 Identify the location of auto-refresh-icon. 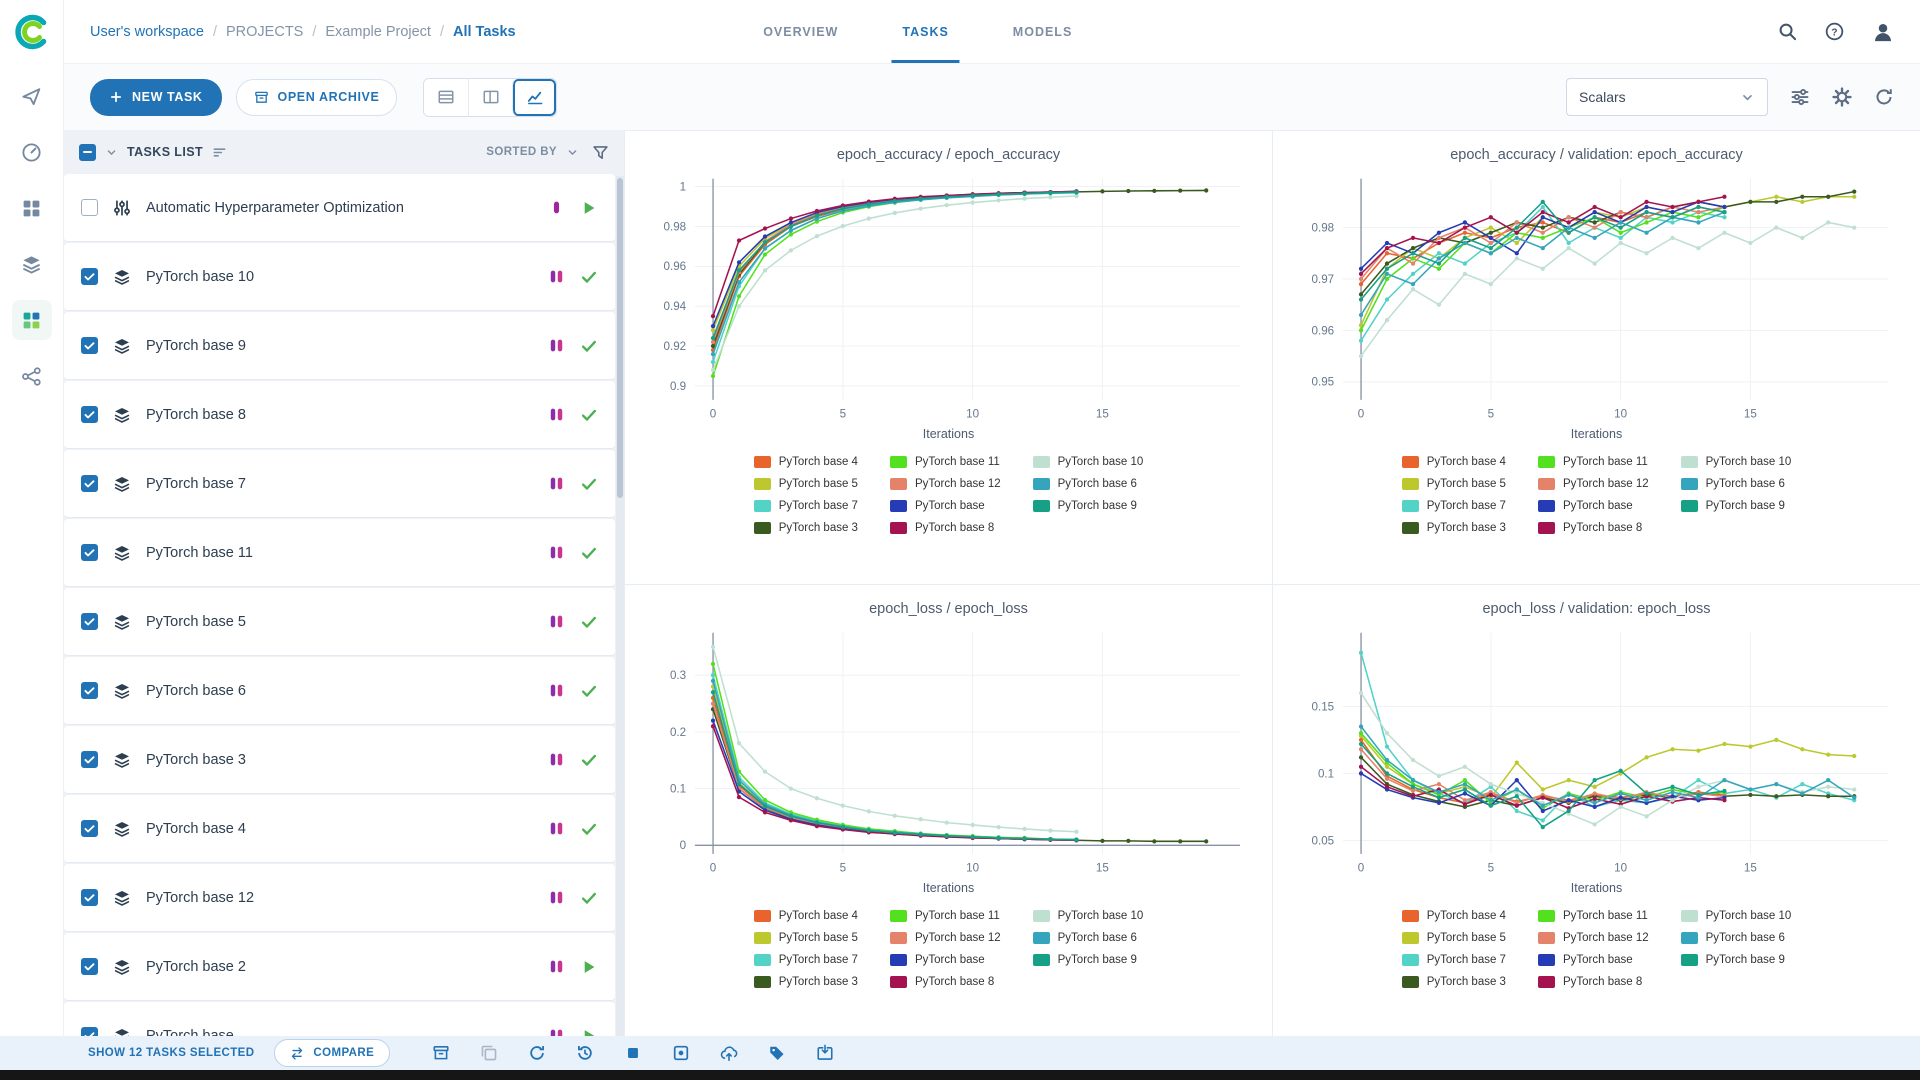
(1884, 97).